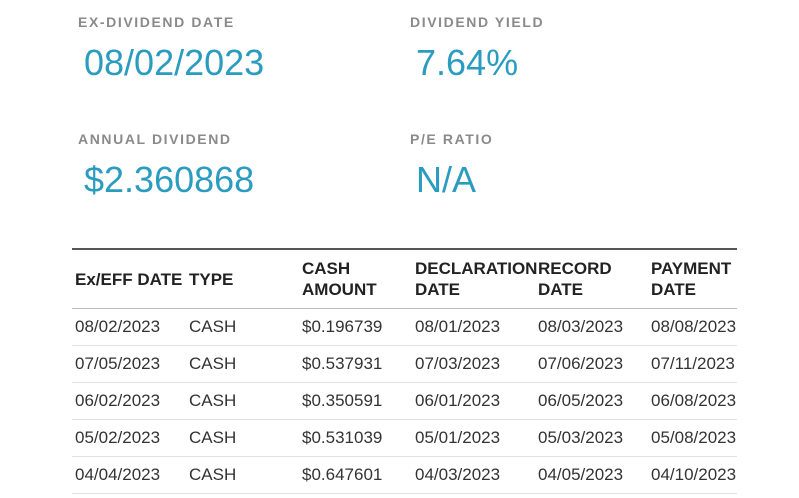 This screenshot has width=799, height=498. I want to click on ex-dividend-date-value: 08/02/2023, so click(174, 62).